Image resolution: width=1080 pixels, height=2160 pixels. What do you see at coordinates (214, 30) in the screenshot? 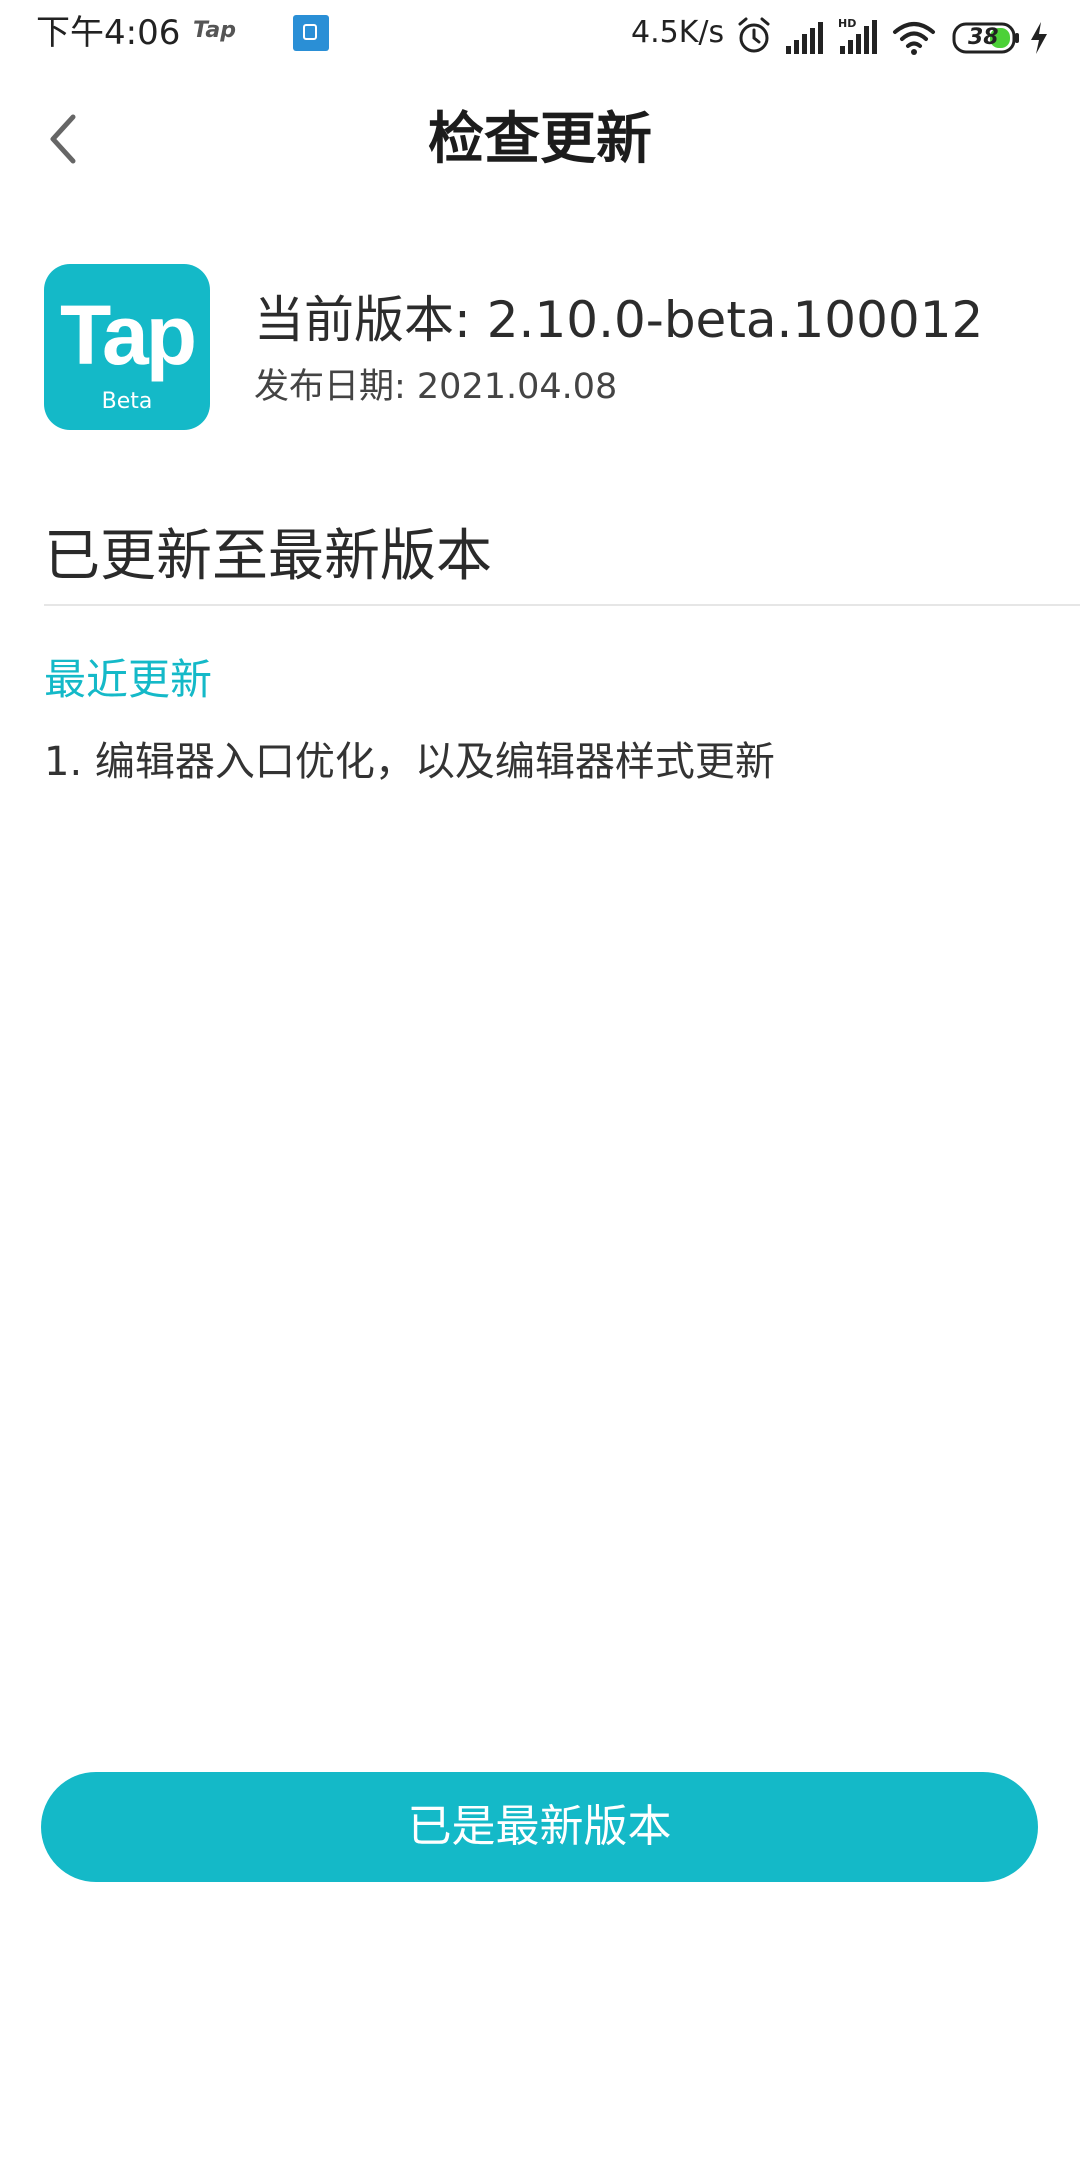
I see `tap-notification-label: Tap` at bounding box center [214, 30].